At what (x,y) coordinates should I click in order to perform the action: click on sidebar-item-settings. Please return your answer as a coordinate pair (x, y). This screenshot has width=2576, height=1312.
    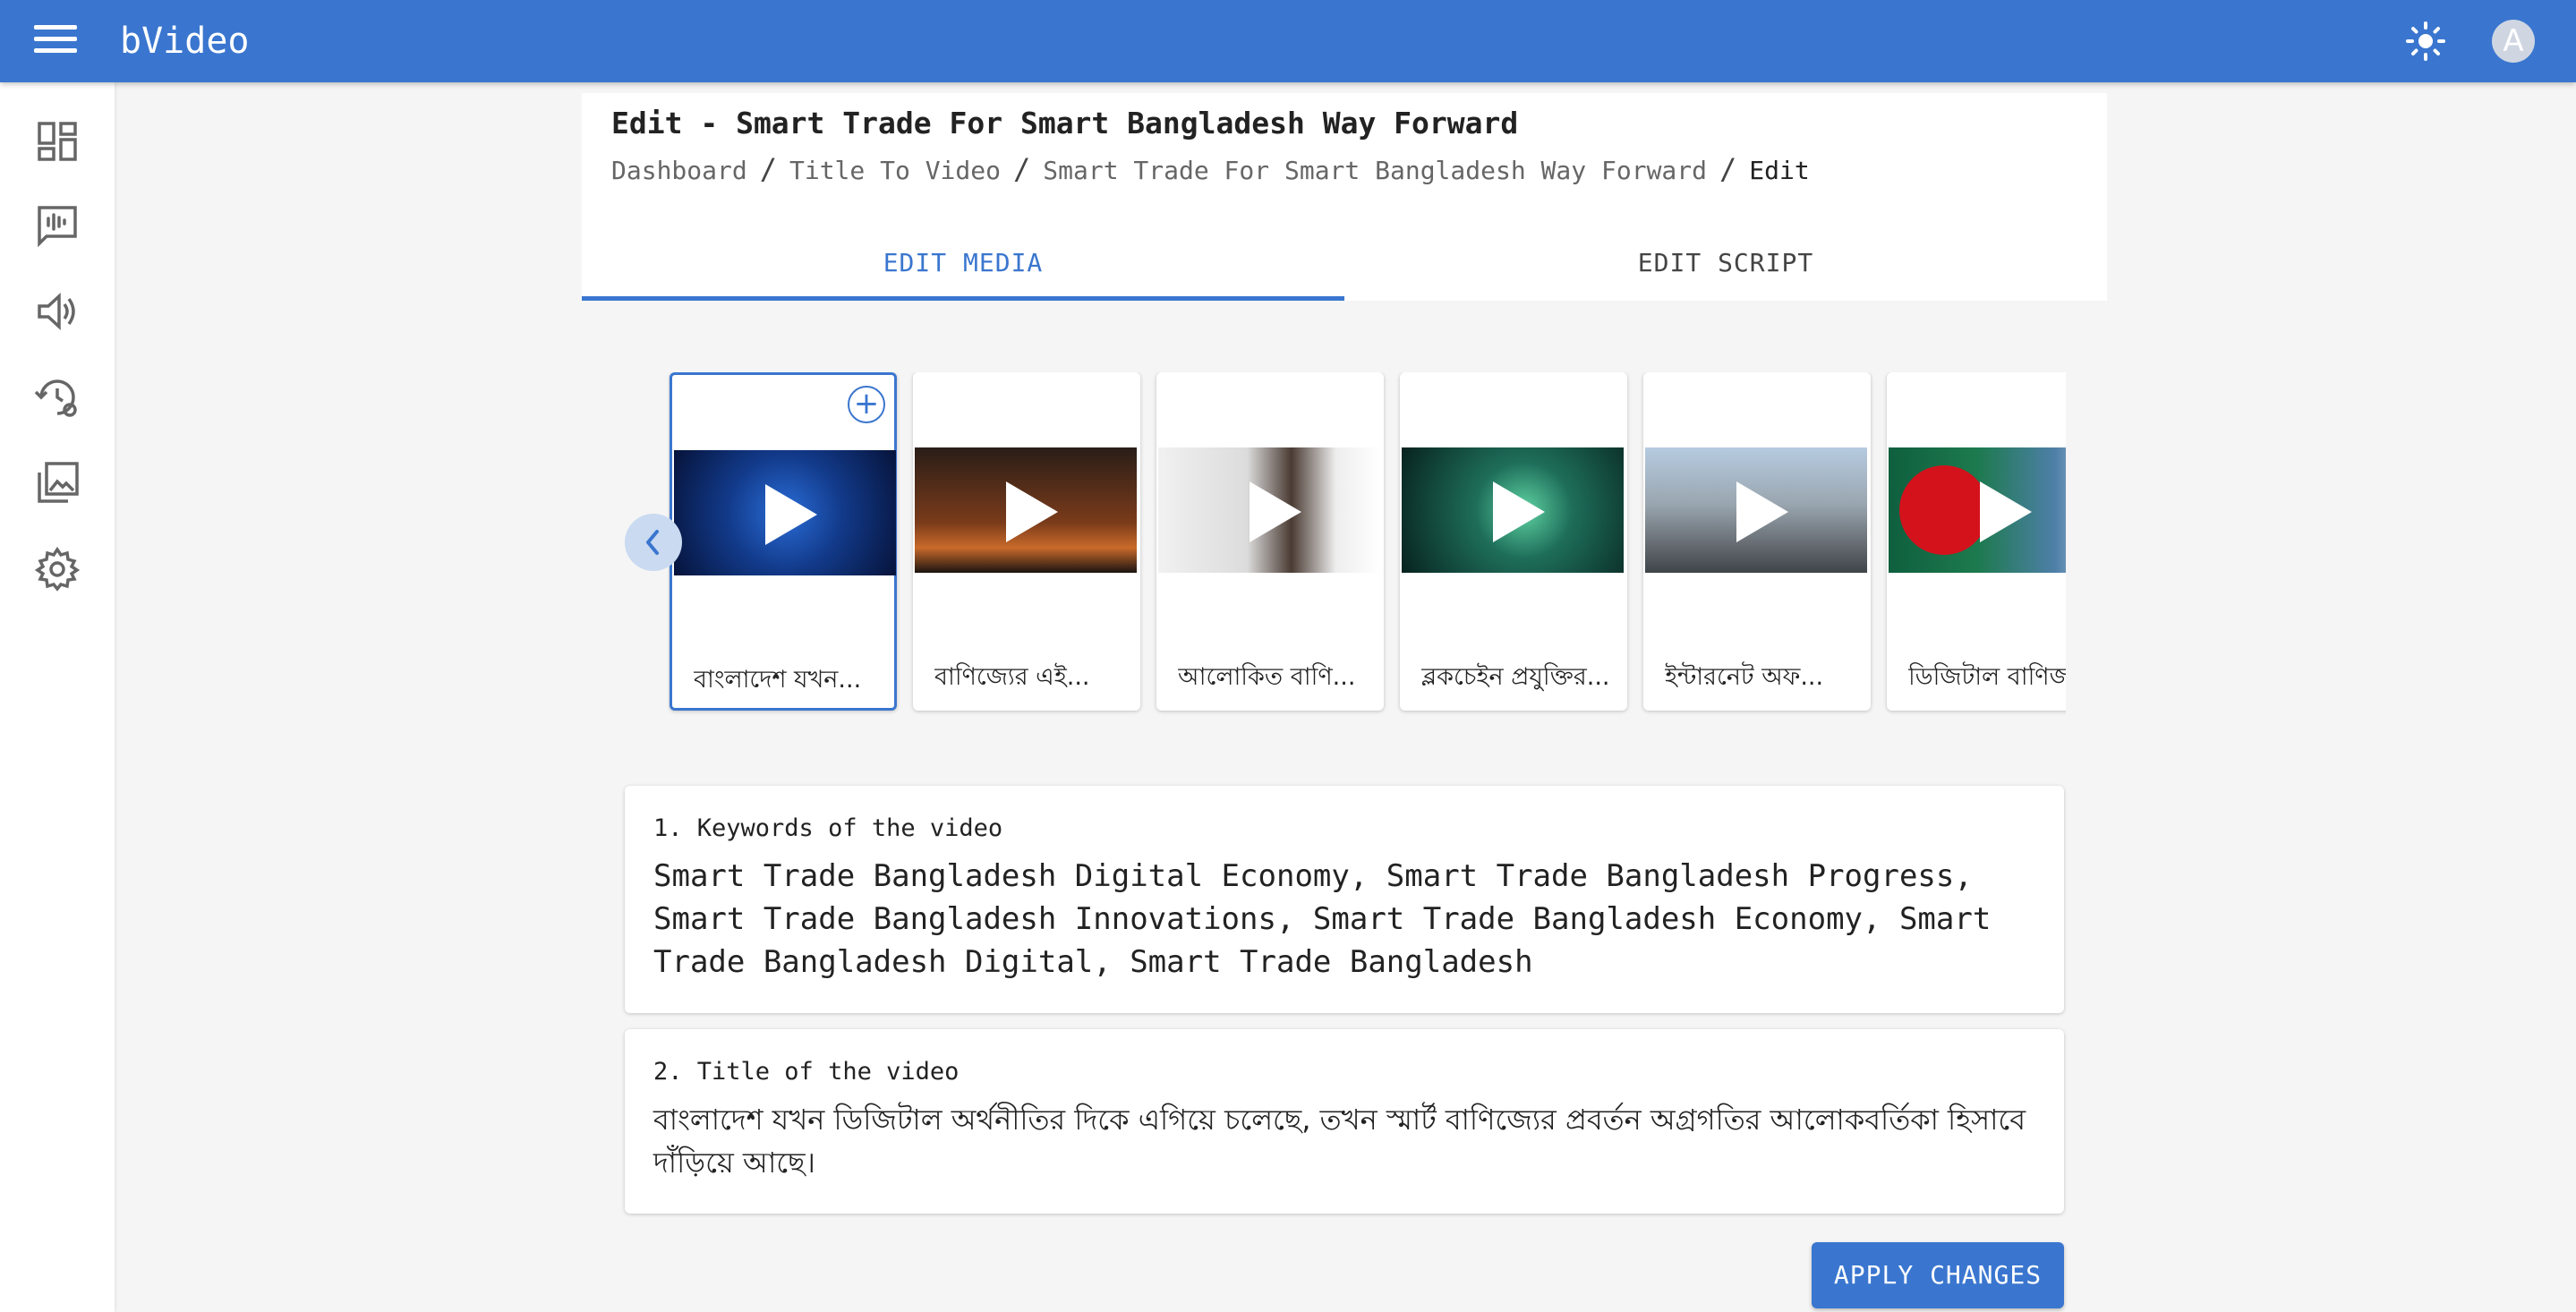
    Looking at the image, I should click on (57, 569).